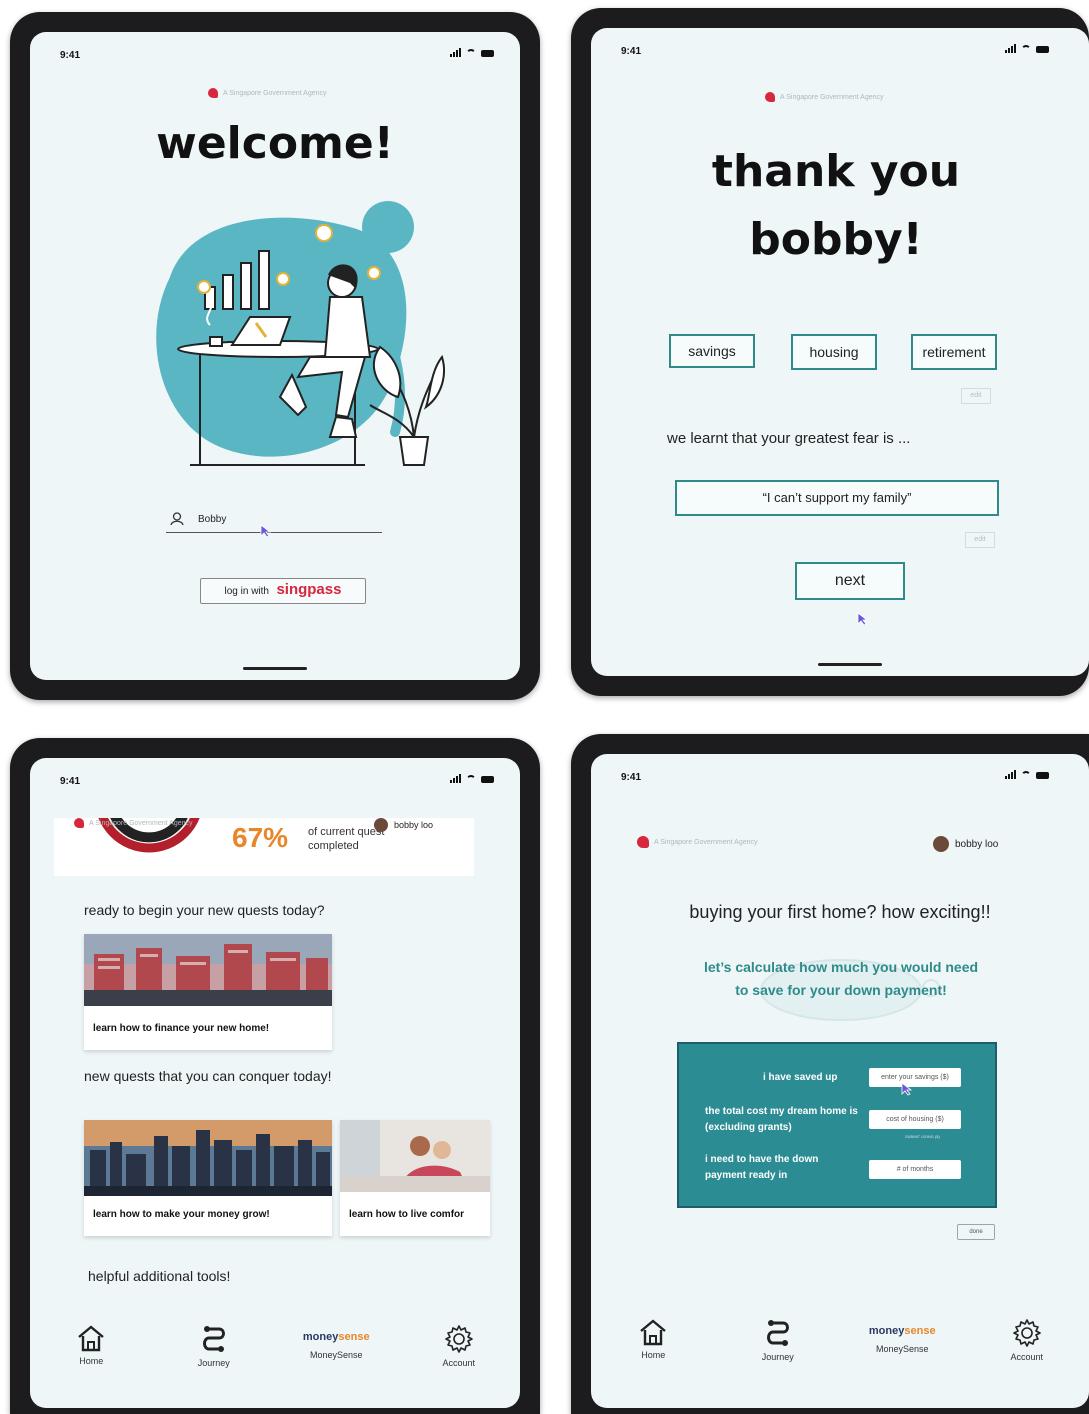 The image size is (1089, 1414). I want to click on username-field: Bobby, so click(274, 521).